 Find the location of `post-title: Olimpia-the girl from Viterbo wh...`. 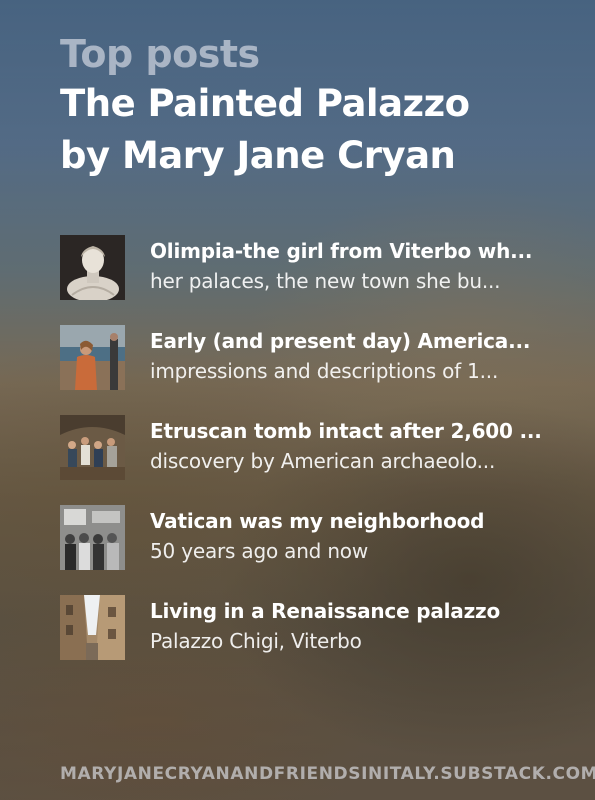

post-title: Olimpia-the girl from Viterbo wh... is located at coordinates (350, 251).